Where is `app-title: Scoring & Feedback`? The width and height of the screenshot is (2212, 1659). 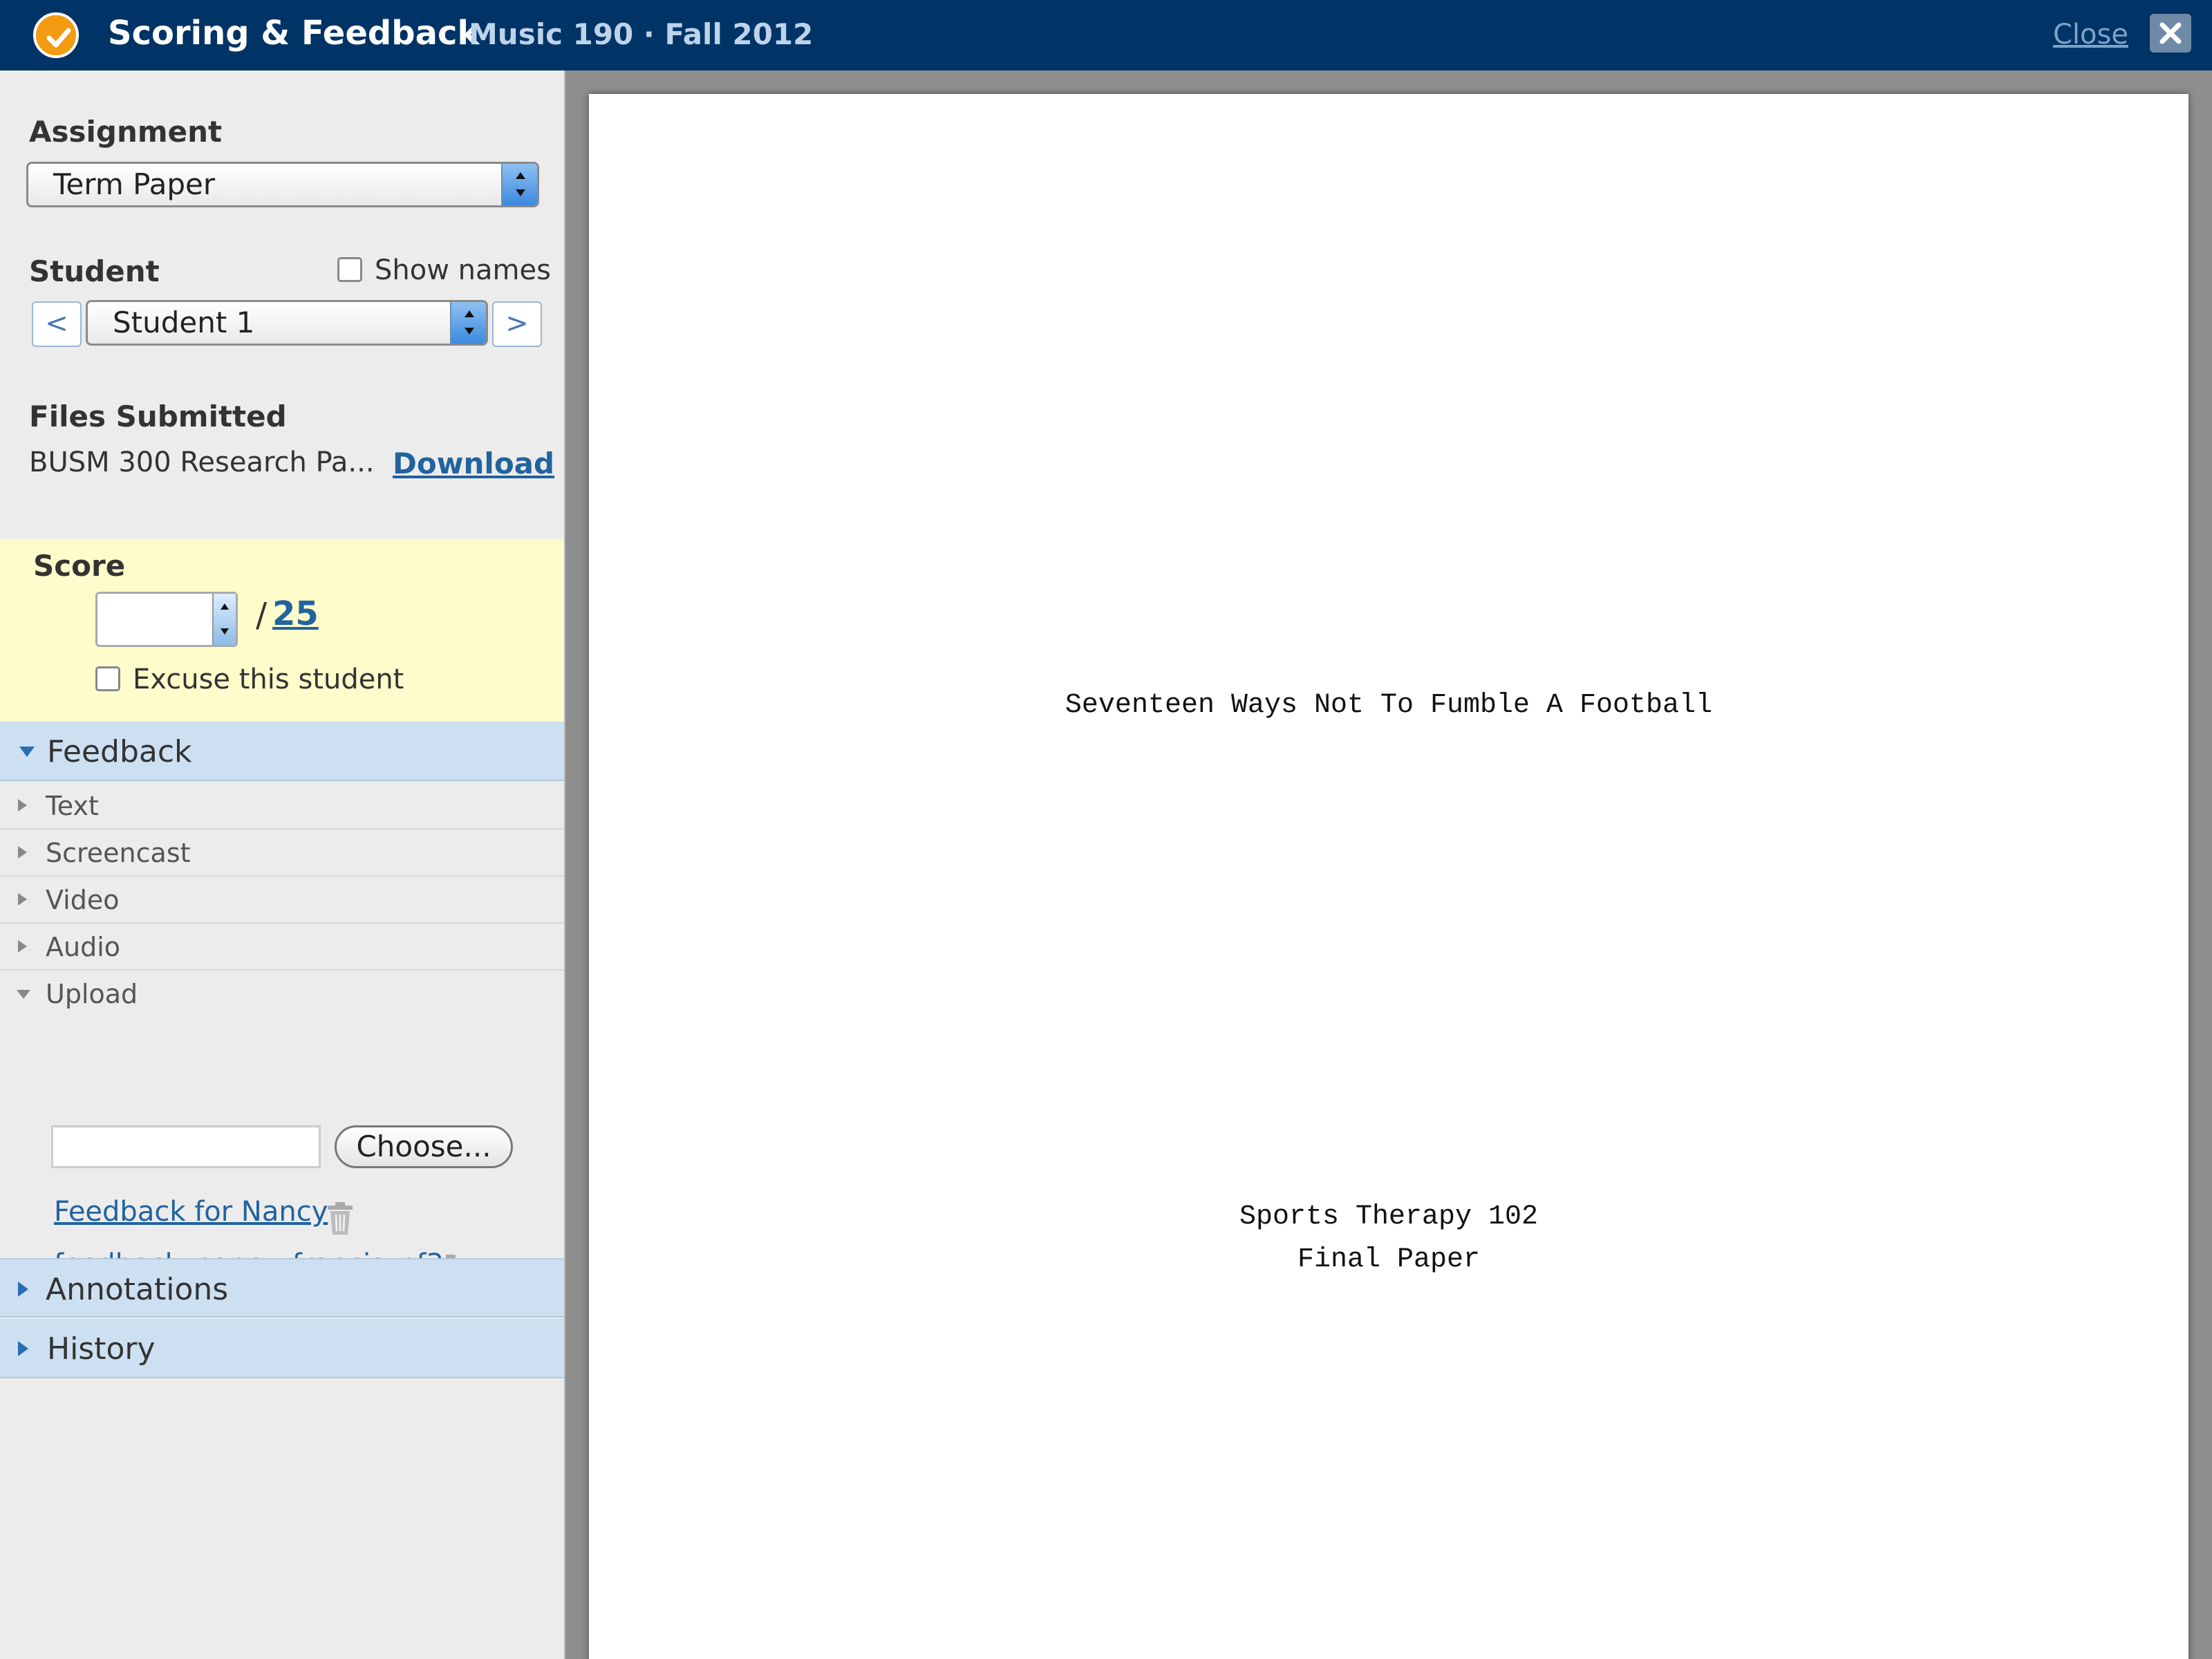
app-title: Scoring & Feedback is located at coordinates (294, 34).